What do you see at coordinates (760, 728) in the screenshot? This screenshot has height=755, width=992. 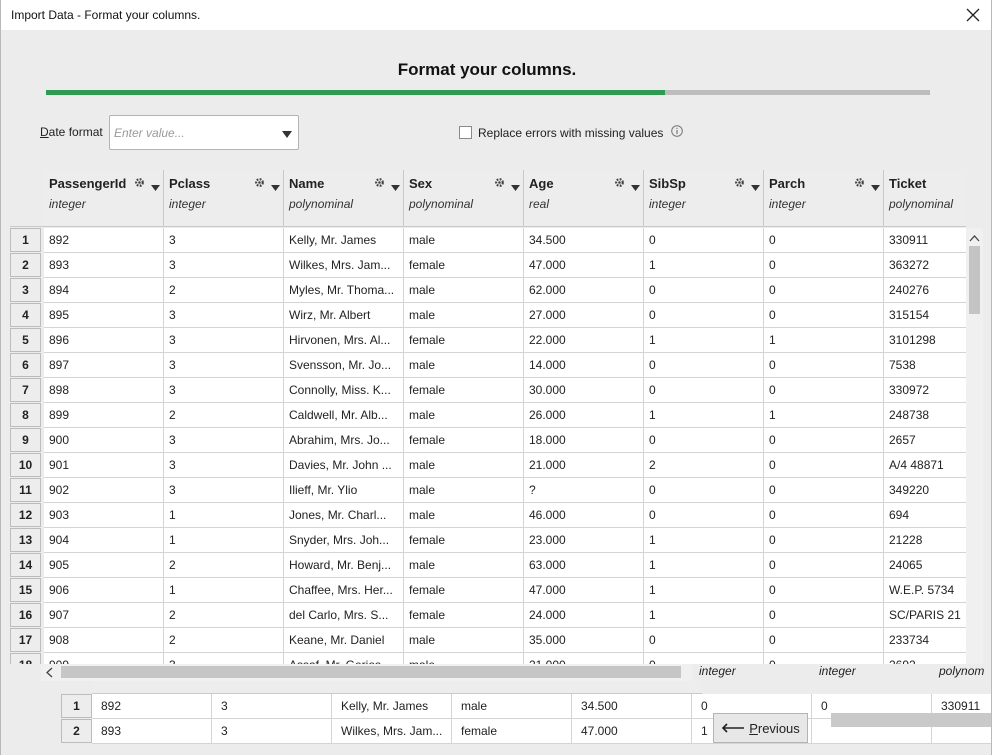 I see `previous-button: Previous` at bounding box center [760, 728].